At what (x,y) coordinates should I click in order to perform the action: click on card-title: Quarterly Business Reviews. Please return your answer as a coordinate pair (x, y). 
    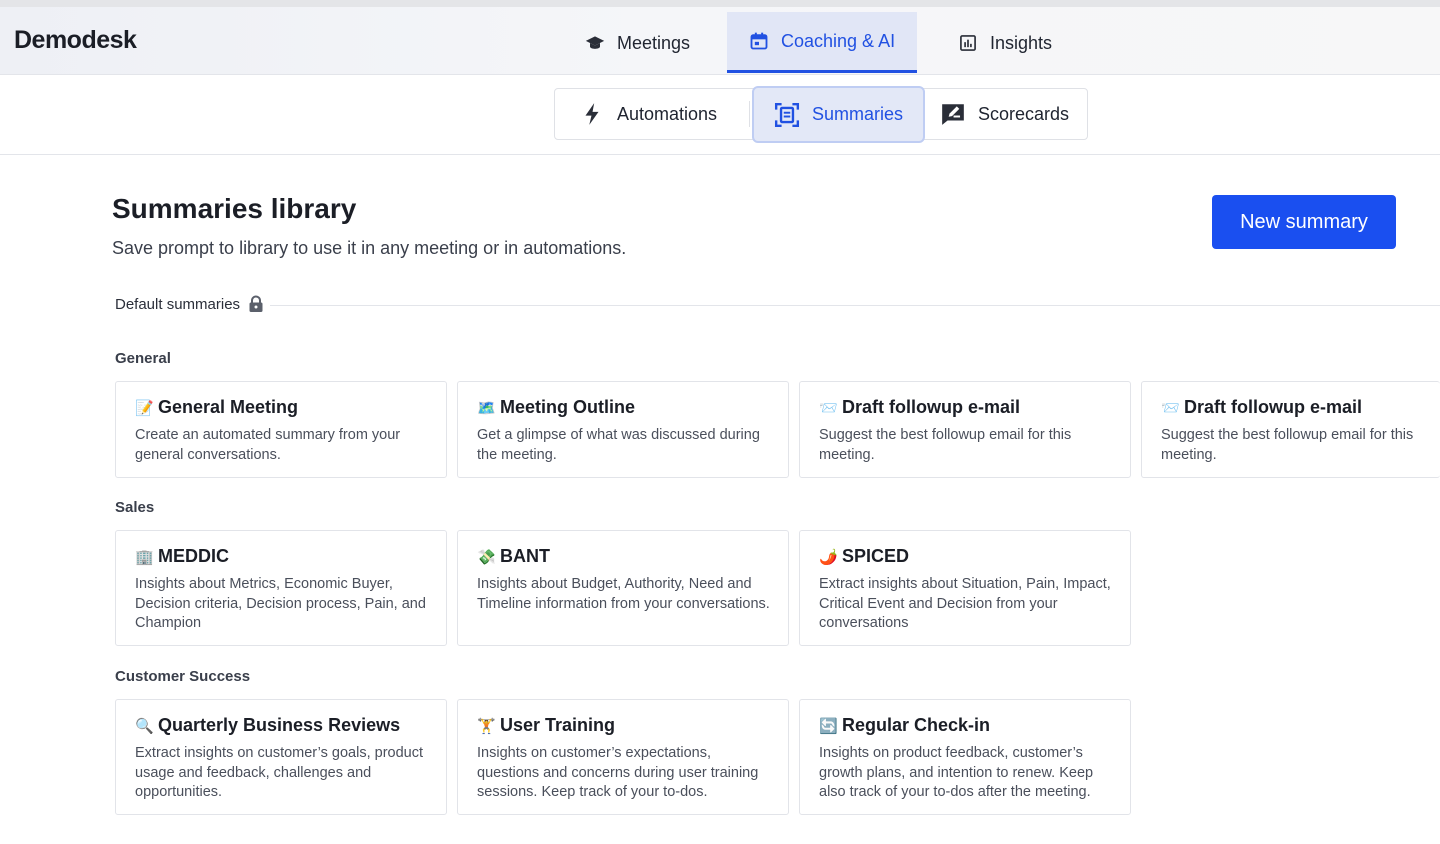
    Looking at the image, I should click on (279, 725).